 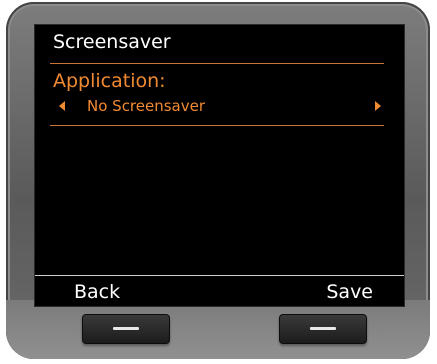 What do you see at coordinates (217, 125) in the screenshot?
I see `field-divider` at bounding box center [217, 125].